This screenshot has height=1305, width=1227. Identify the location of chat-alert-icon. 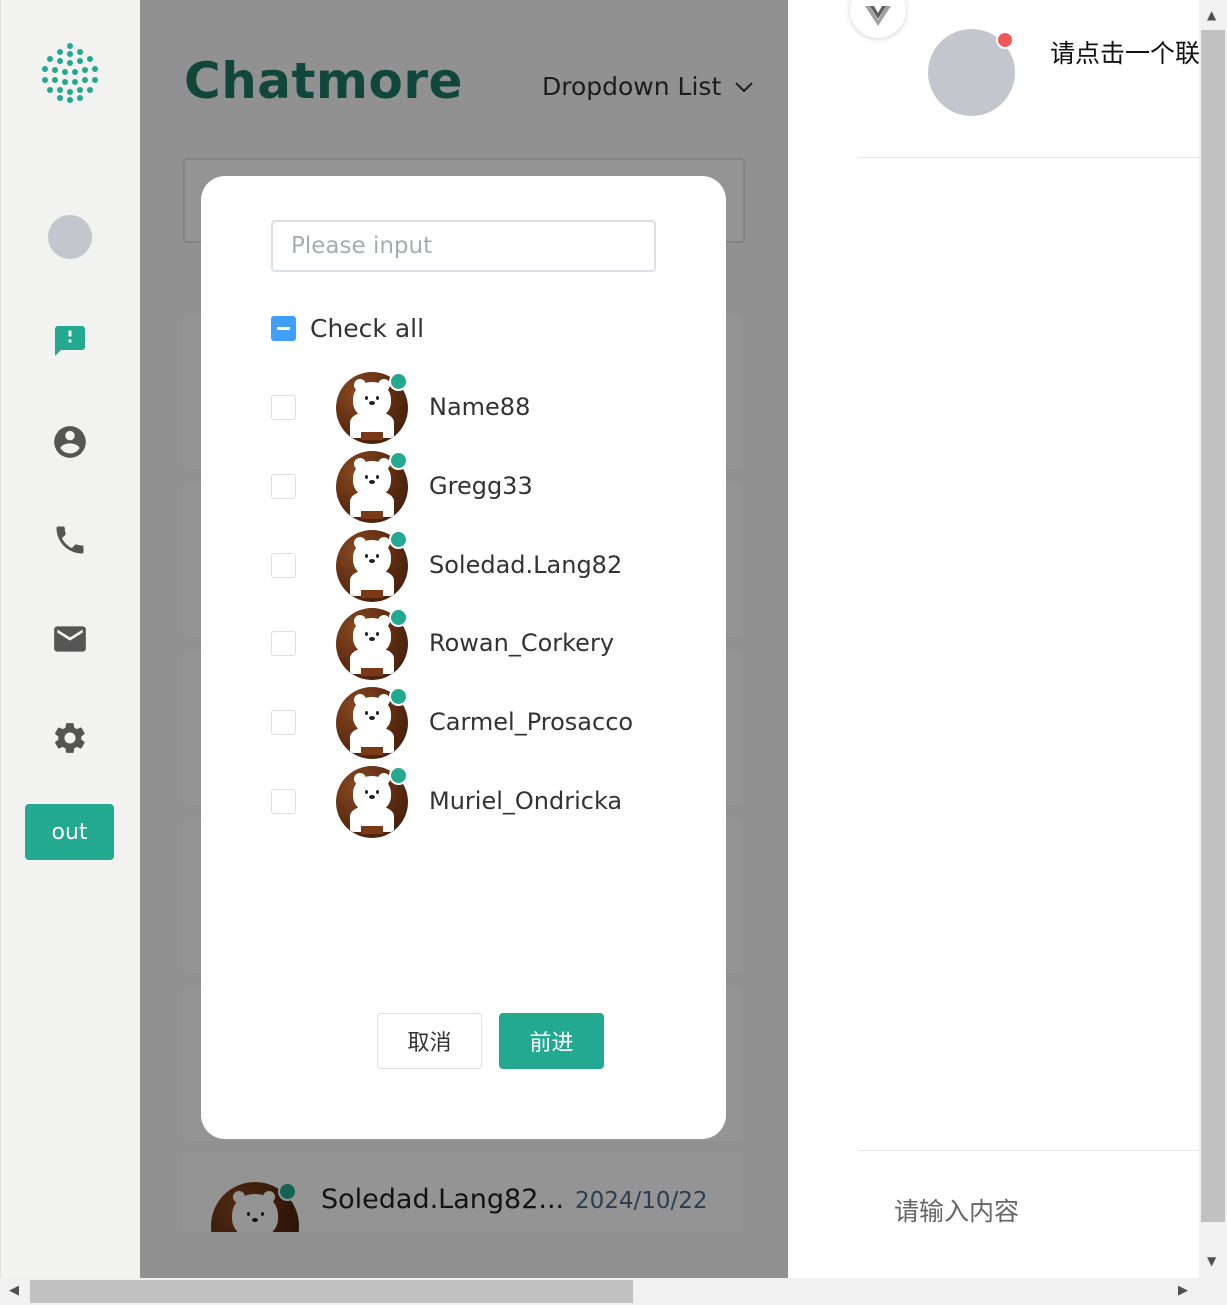
(70, 341).